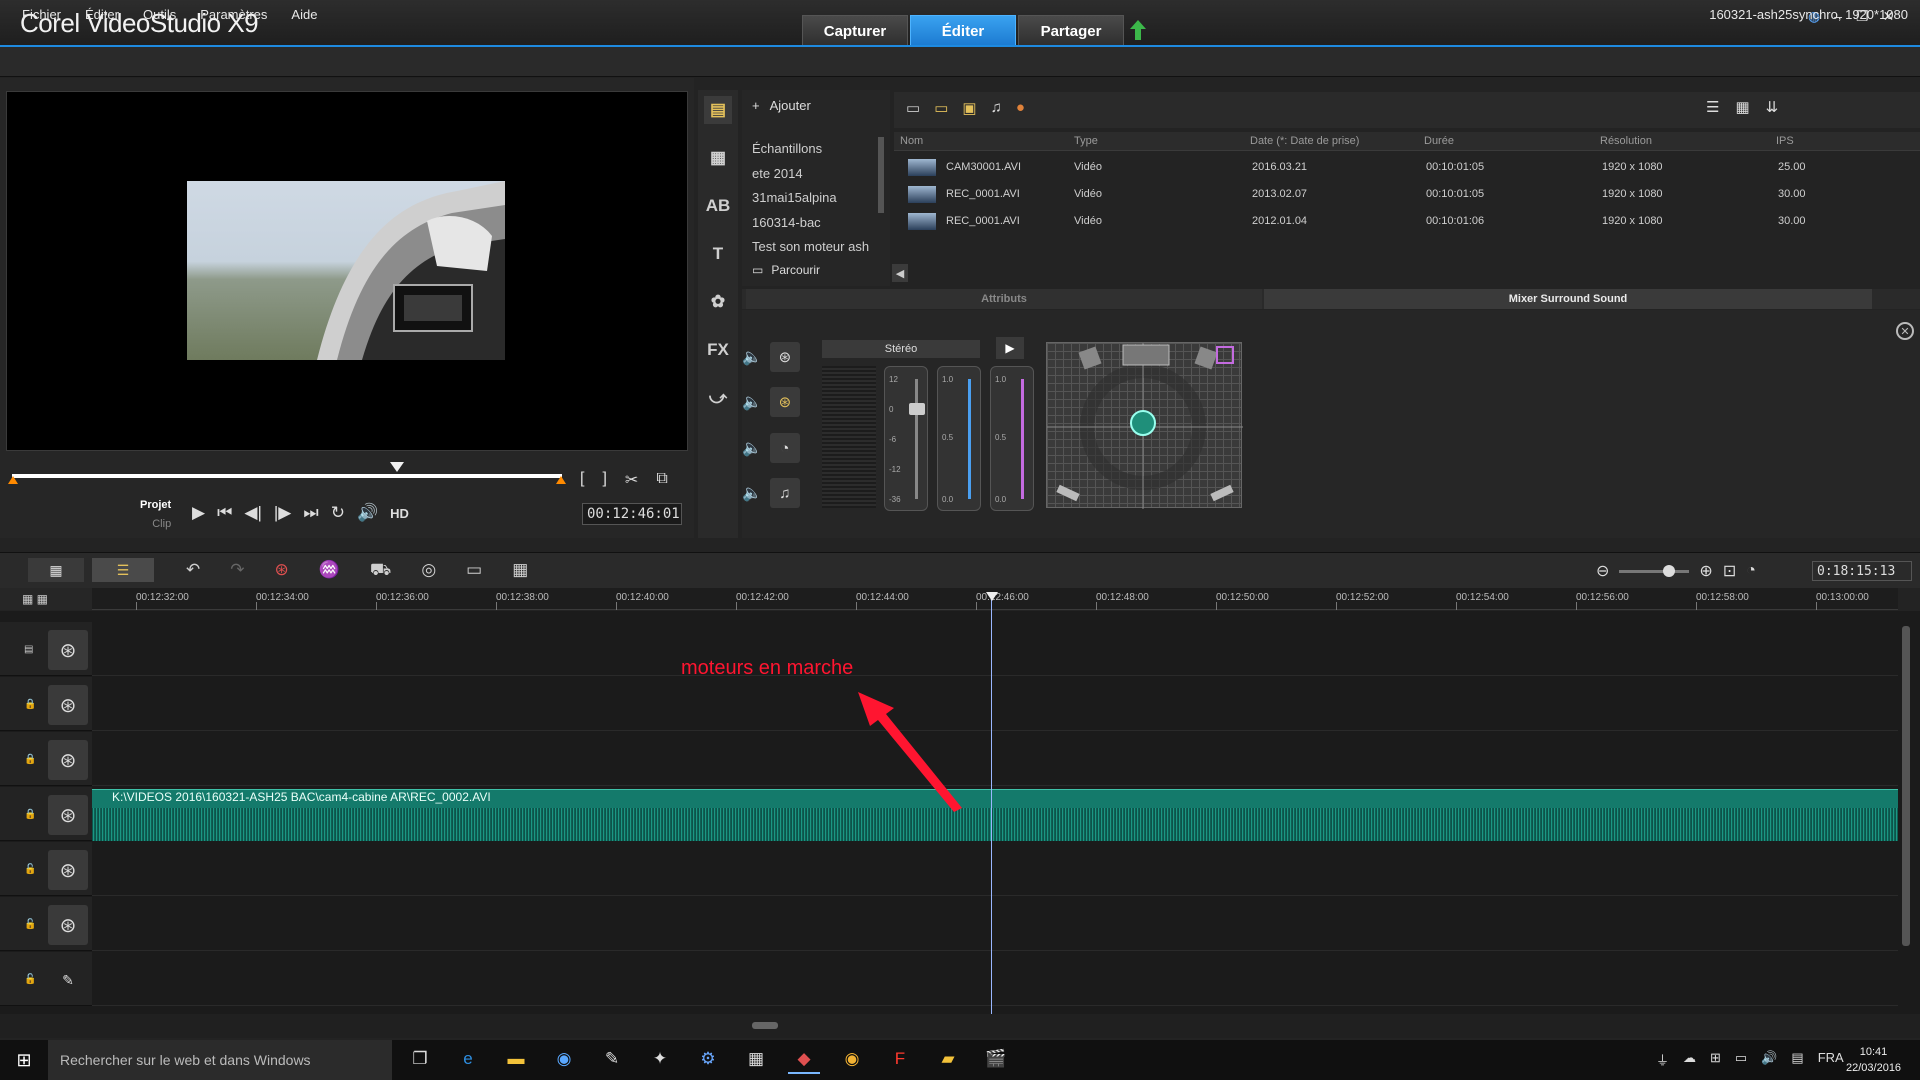  Describe the element at coordinates (1905, 331) in the screenshot. I see `close-icon: ✕` at that location.